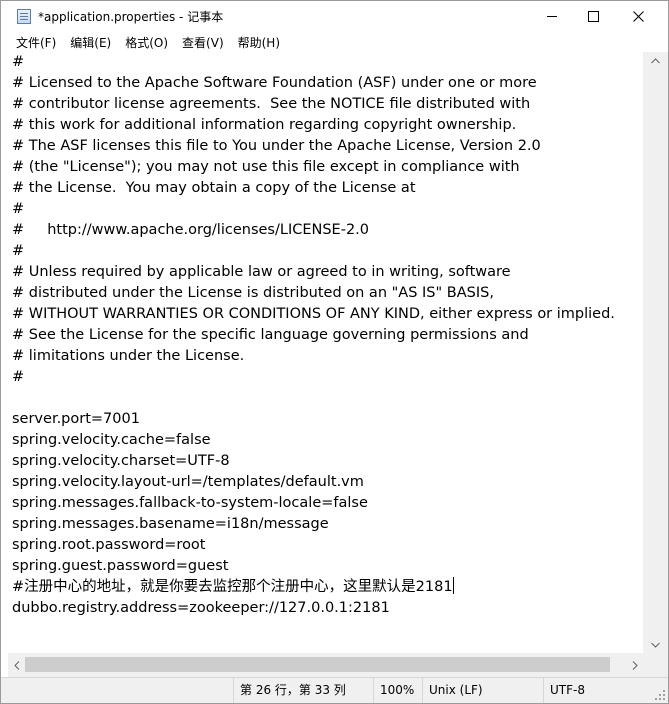 The height and width of the screenshot is (704, 669). I want to click on menu-format: 格式(O), so click(146, 42).